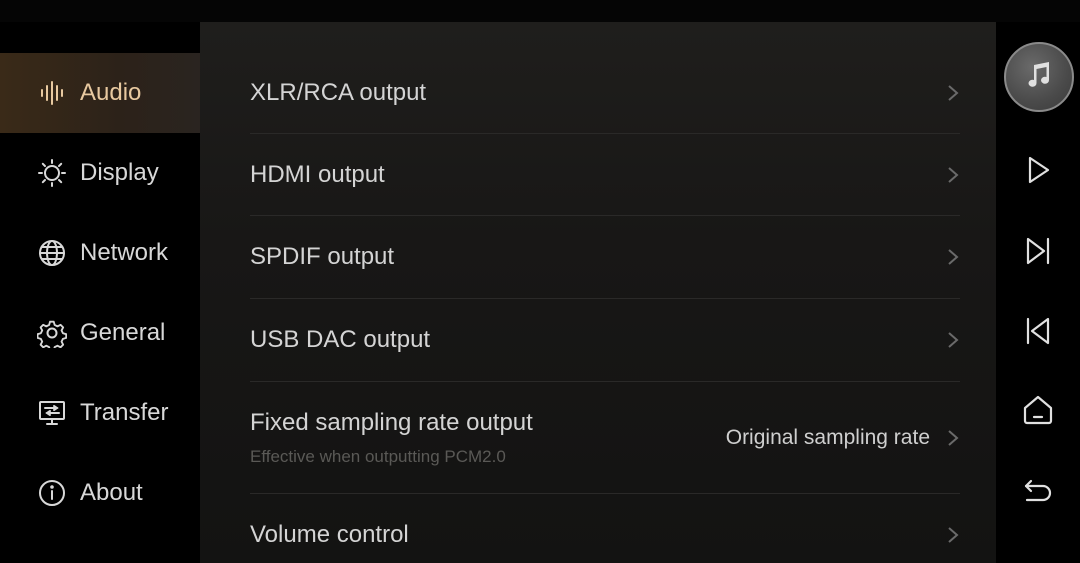  I want to click on setting-label: USB DAC output, so click(340, 339).